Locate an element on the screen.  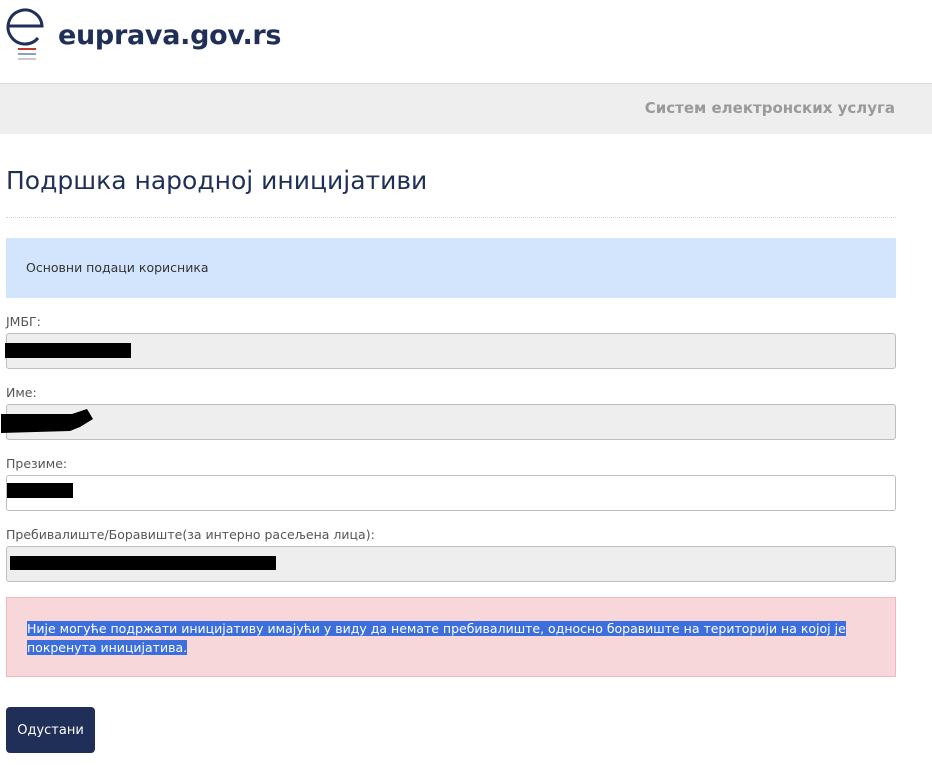
ime-field is located at coordinates (451, 422).